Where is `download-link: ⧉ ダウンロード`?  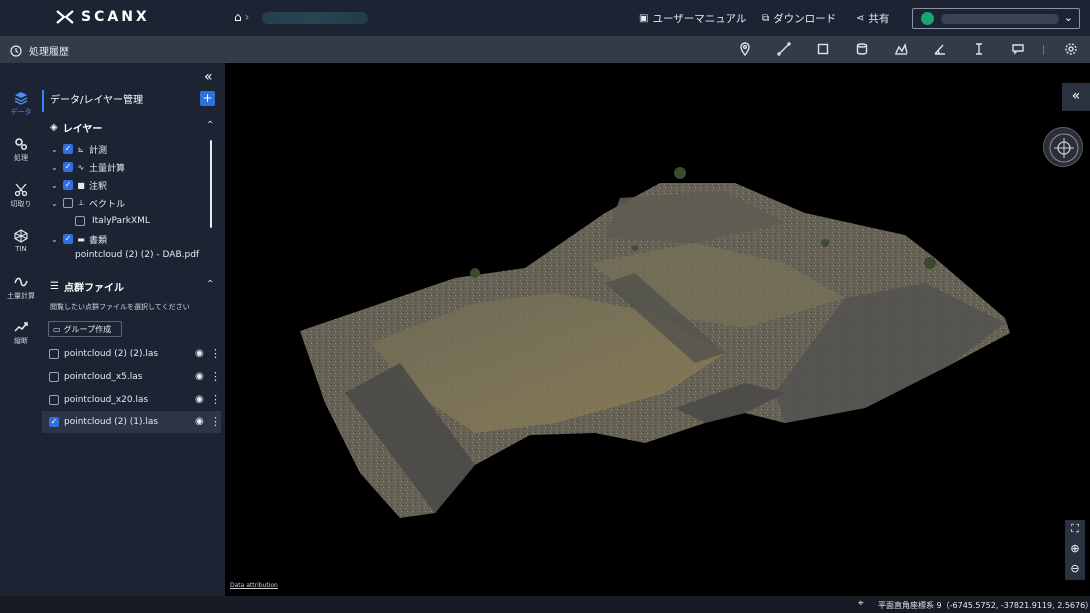 download-link: ⧉ ダウンロード is located at coordinates (799, 18).